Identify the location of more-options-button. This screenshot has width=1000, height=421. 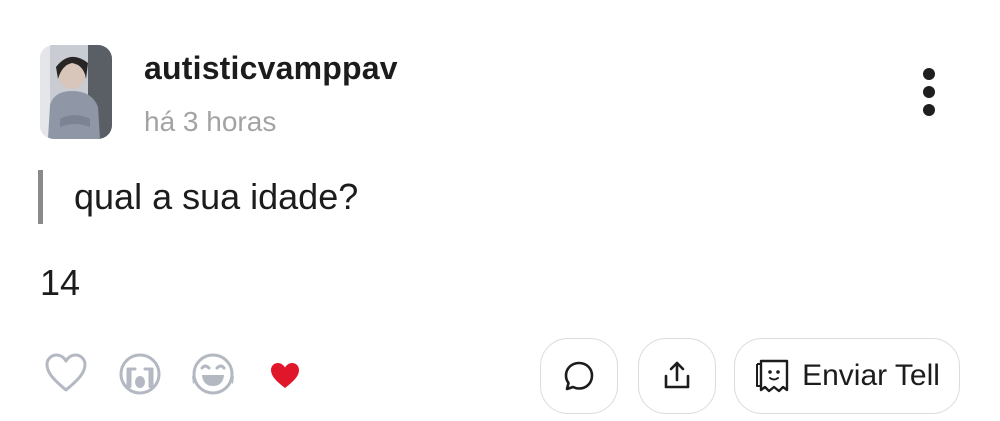
(929, 92).